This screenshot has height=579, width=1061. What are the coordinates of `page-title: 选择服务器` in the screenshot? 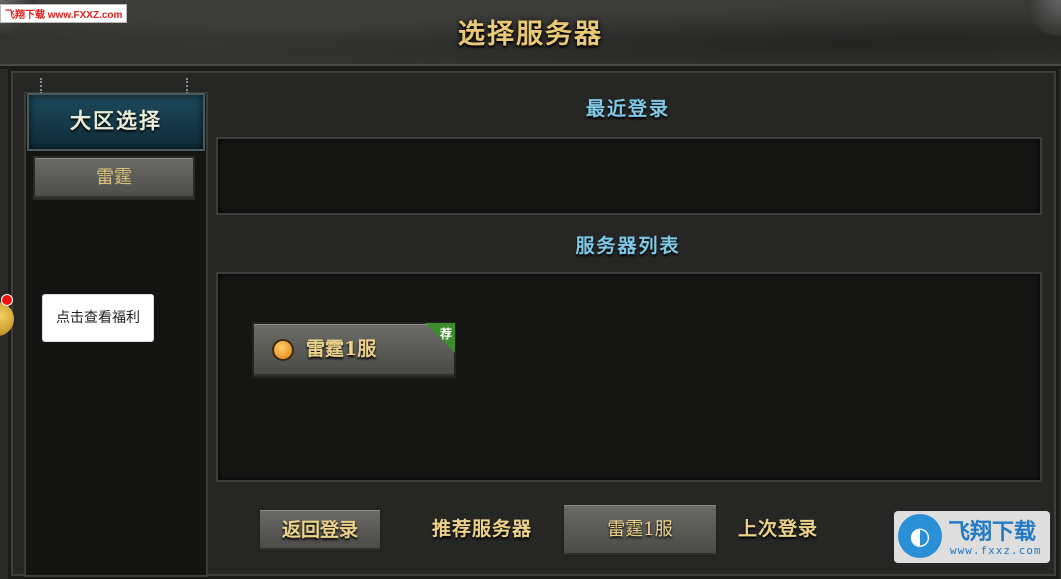 It's located at (530, 34).